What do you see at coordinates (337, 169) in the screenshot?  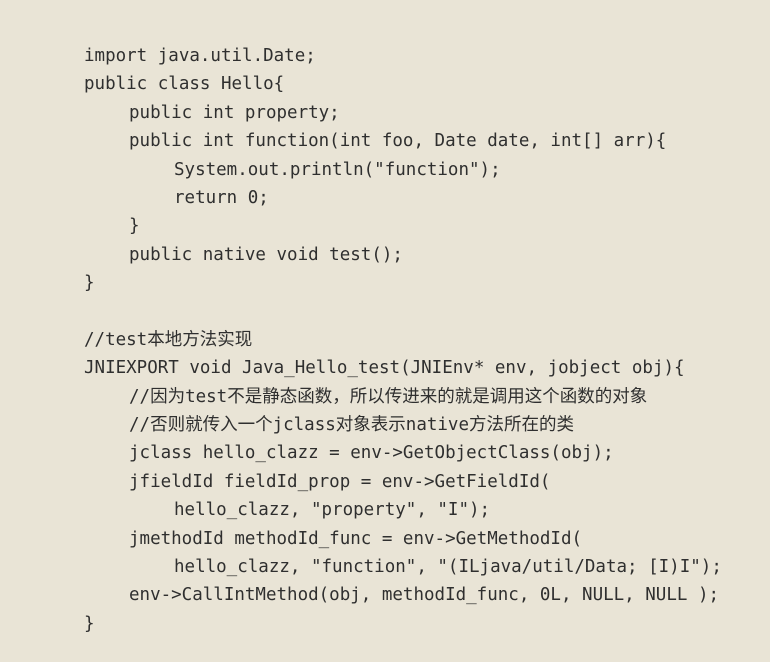 I see `code-line: System.out.println("function");` at bounding box center [337, 169].